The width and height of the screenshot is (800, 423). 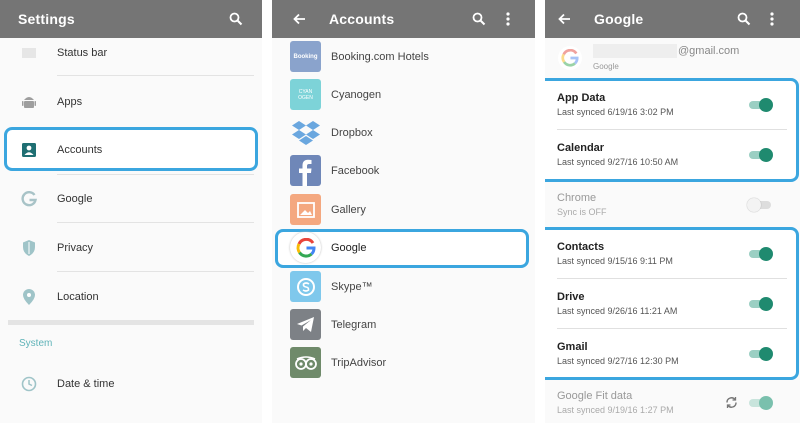 I want to click on facebook-icon, so click(x=305, y=170).